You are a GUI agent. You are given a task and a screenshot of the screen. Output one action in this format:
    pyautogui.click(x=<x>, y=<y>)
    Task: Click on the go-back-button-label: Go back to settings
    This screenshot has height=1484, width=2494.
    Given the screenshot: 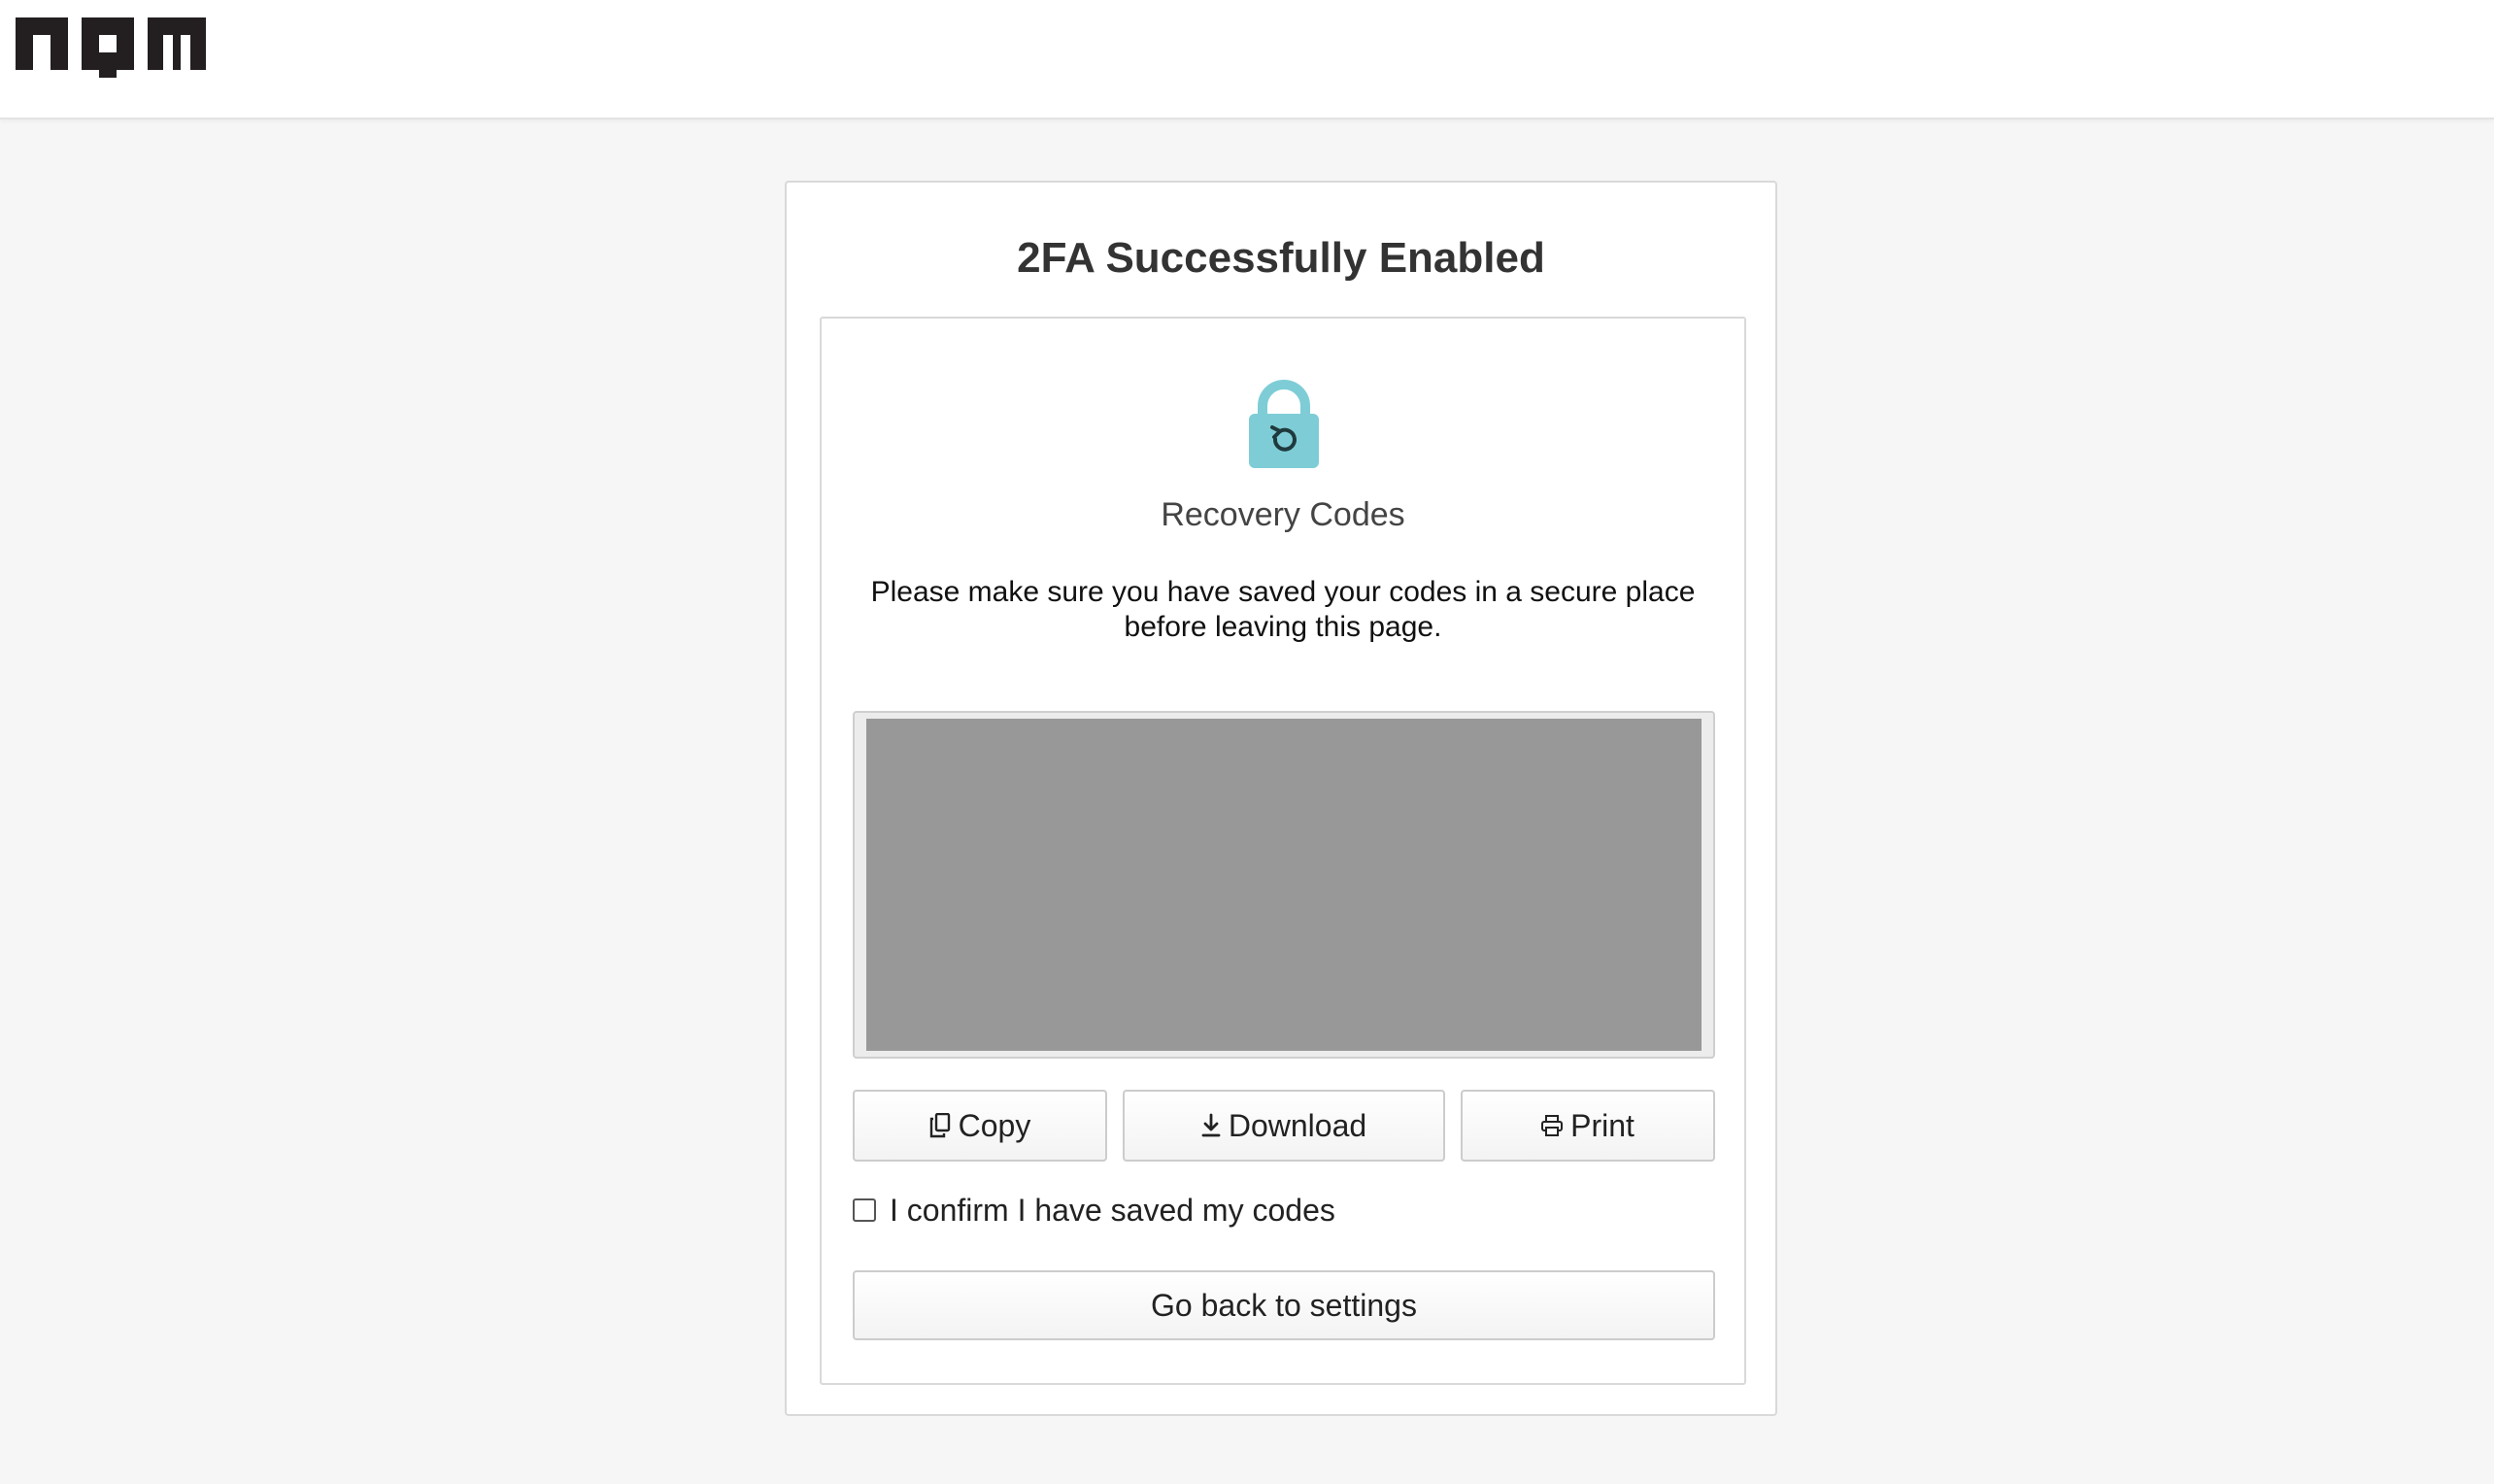 What is the action you would take?
    pyautogui.click(x=1284, y=1305)
    